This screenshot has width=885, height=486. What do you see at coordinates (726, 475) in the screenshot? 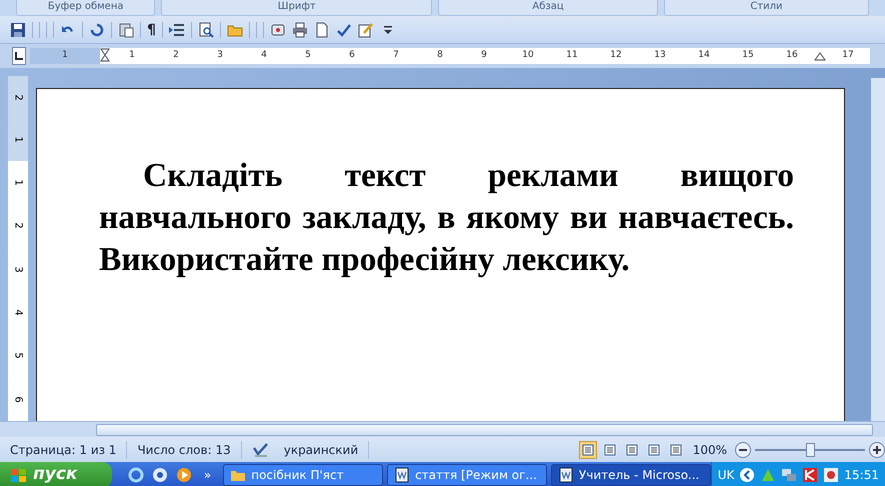
I see `language-indicator: UK` at bounding box center [726, 475].